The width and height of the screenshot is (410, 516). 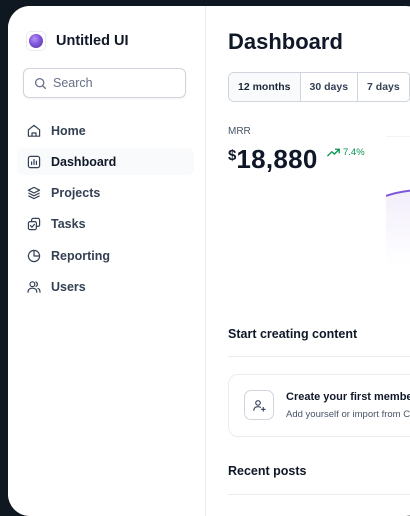 I want to click on bar-chart-icon, so click(x=34, y=161).